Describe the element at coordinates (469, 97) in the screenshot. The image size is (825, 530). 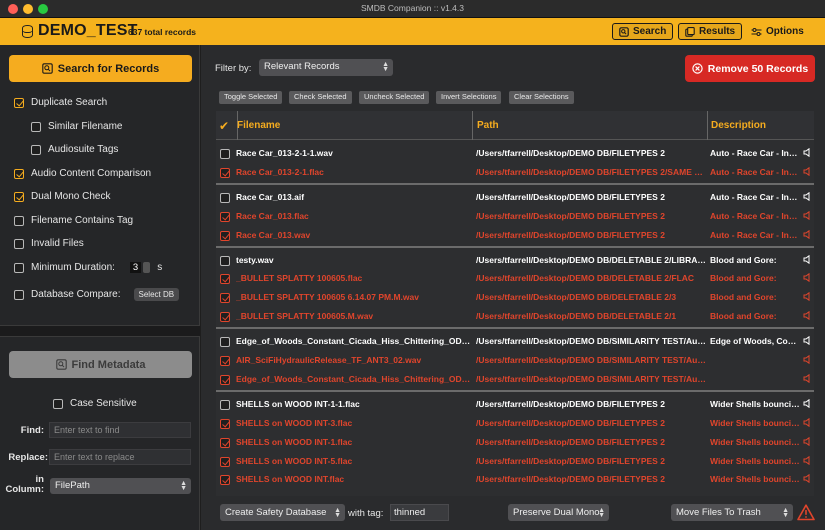
I see `invert-selections-button: Invert Selections` at that location.